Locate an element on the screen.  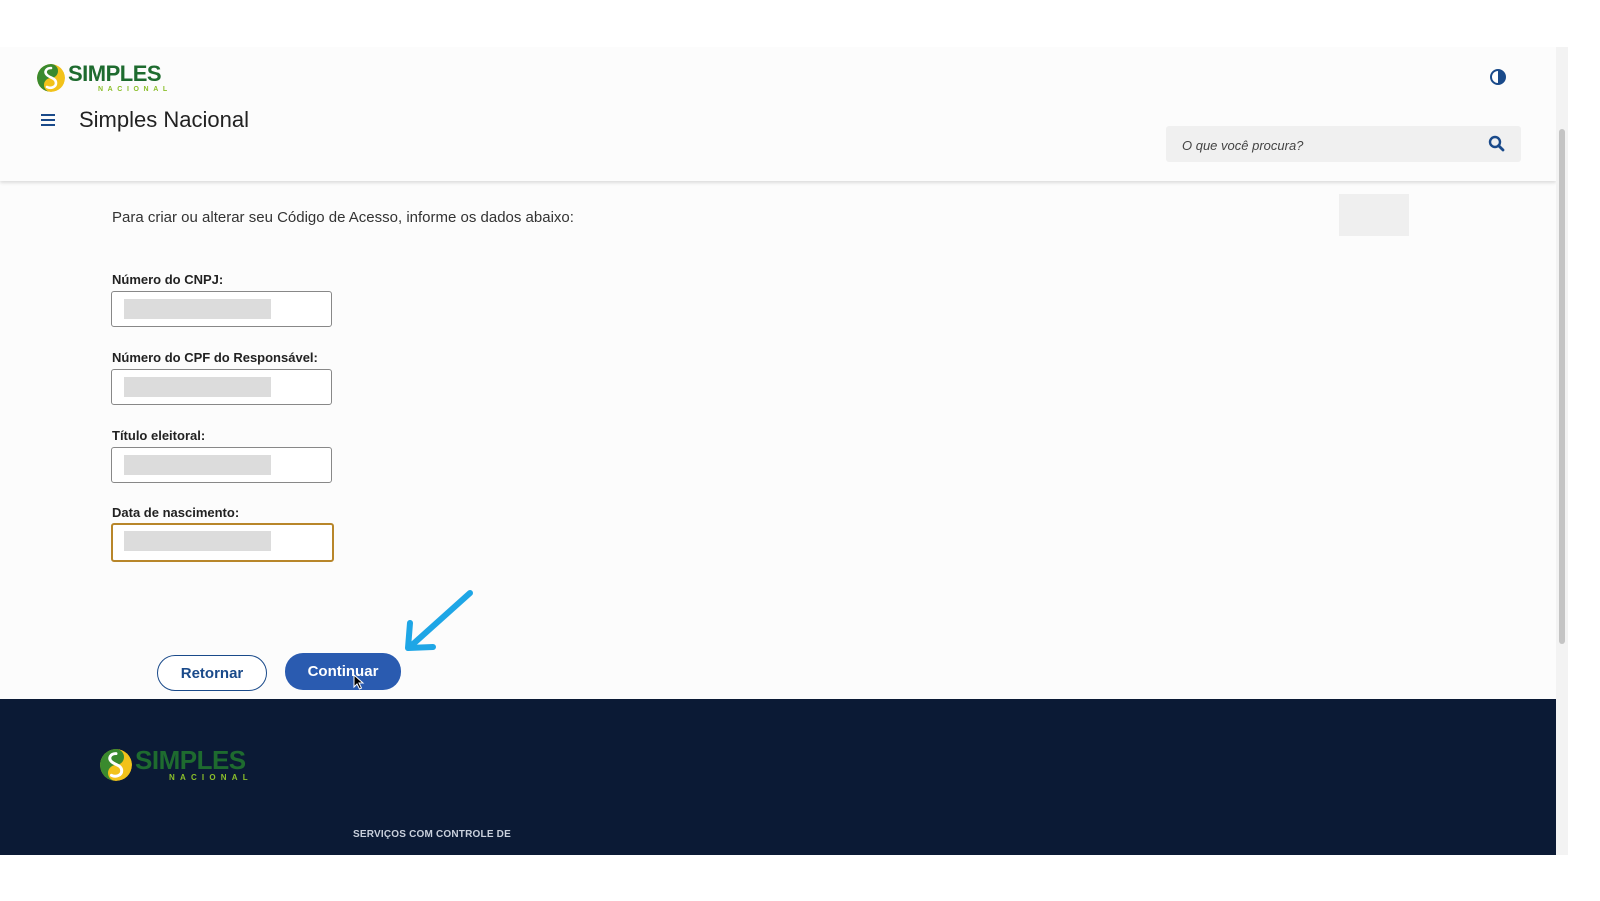
simples-nacional-logo: SIMPLES NACIONAL is located at coordinates (104, 78).